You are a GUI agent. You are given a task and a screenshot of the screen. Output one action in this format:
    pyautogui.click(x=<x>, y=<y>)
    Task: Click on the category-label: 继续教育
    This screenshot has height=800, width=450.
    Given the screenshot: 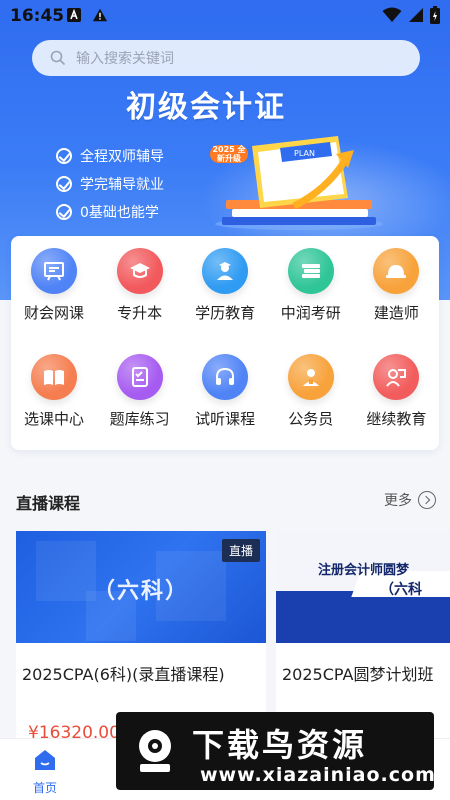 What is the action you would take?
    pyautogui.click(x=396, y=419)
    